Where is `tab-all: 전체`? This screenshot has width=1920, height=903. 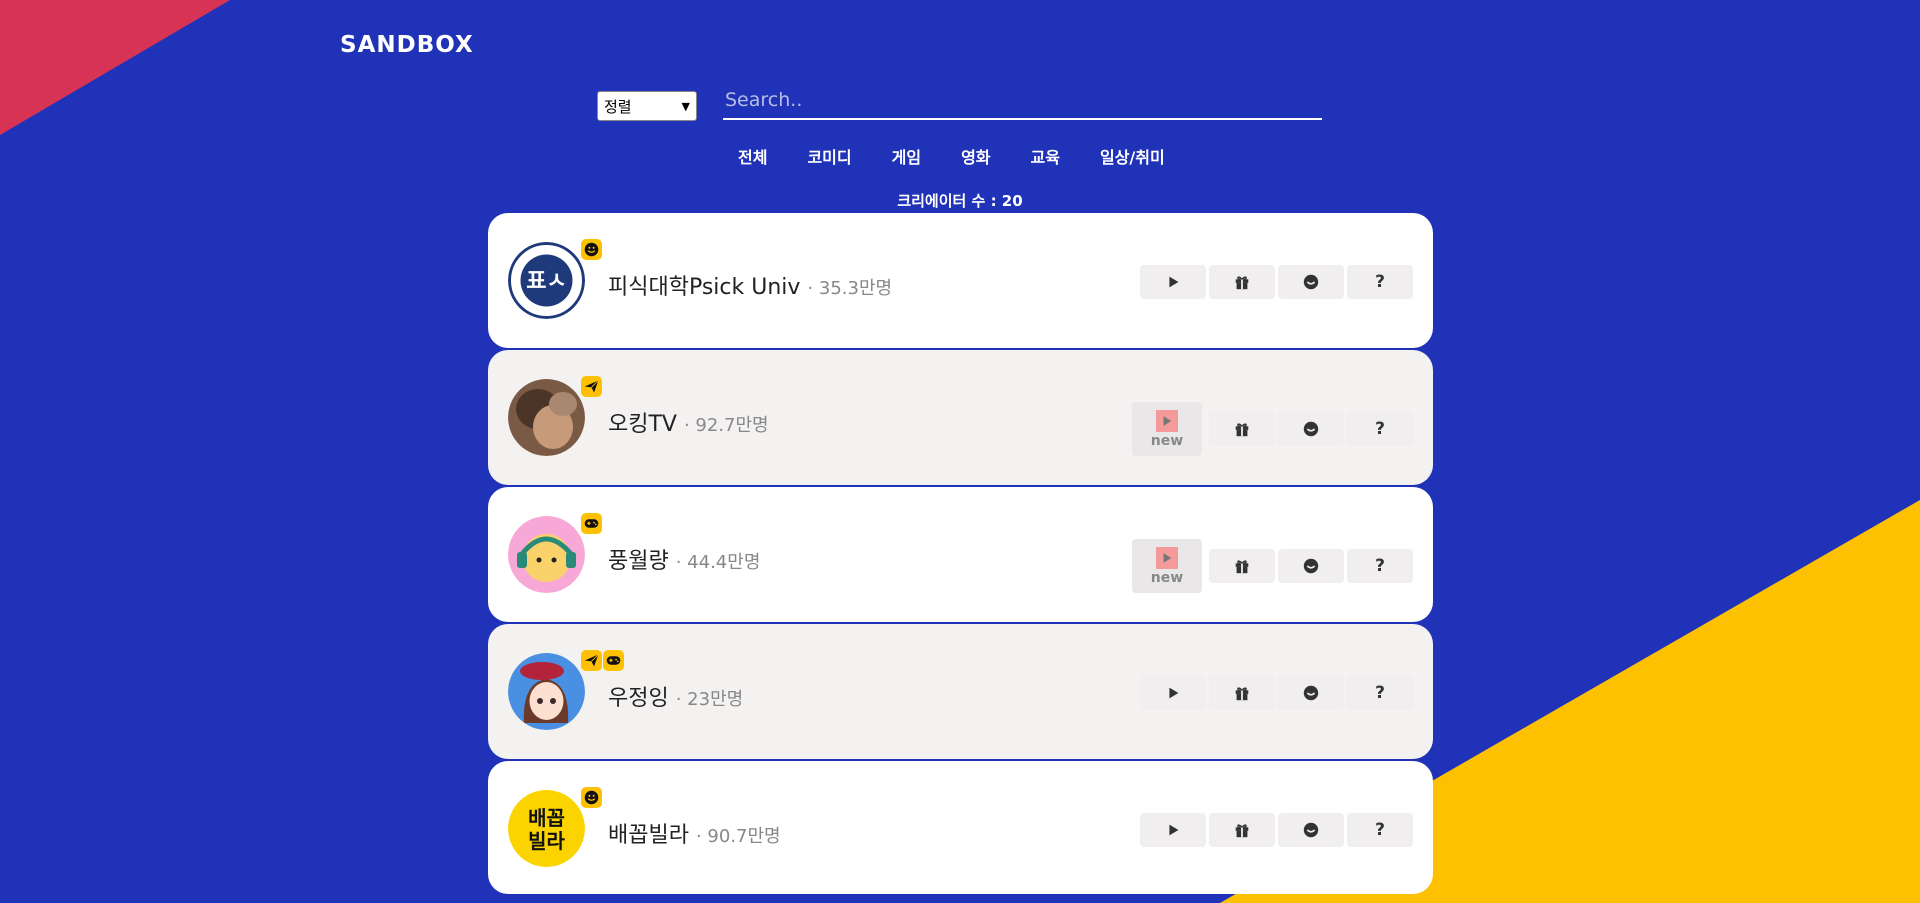
tab-all: 전체 is located at coordinates (752, 156).